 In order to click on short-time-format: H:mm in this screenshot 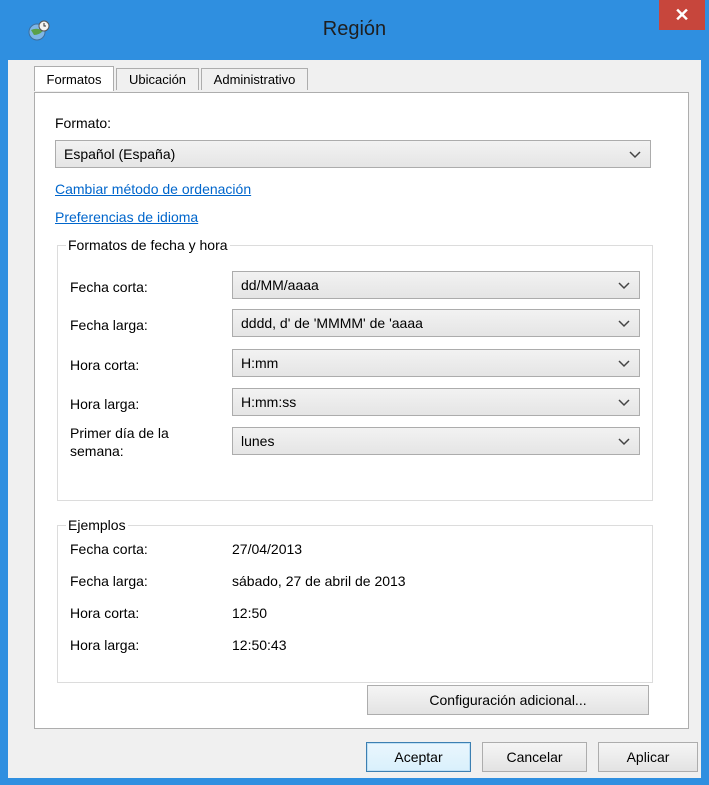, I will do `click(260, 363)`.